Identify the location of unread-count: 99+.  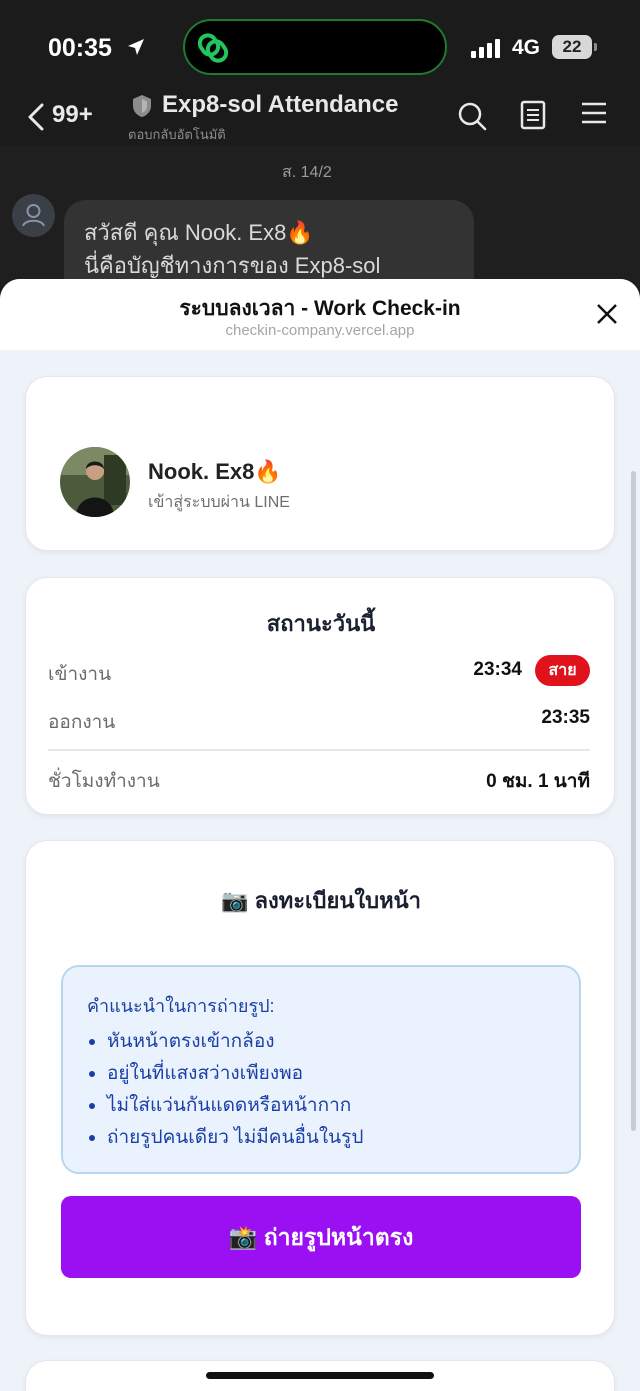
(72, 115).